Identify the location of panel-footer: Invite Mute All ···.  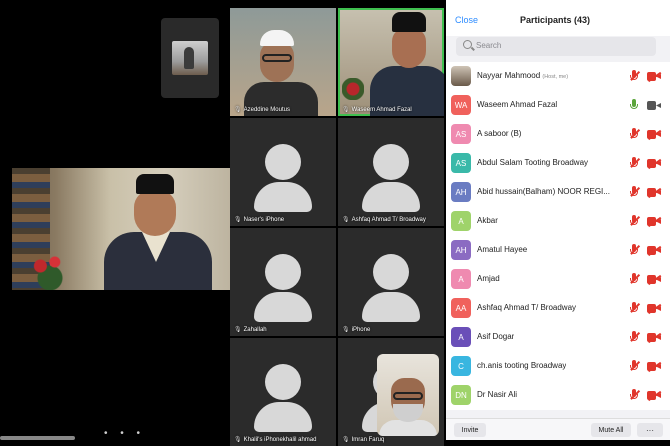
(558, 429).